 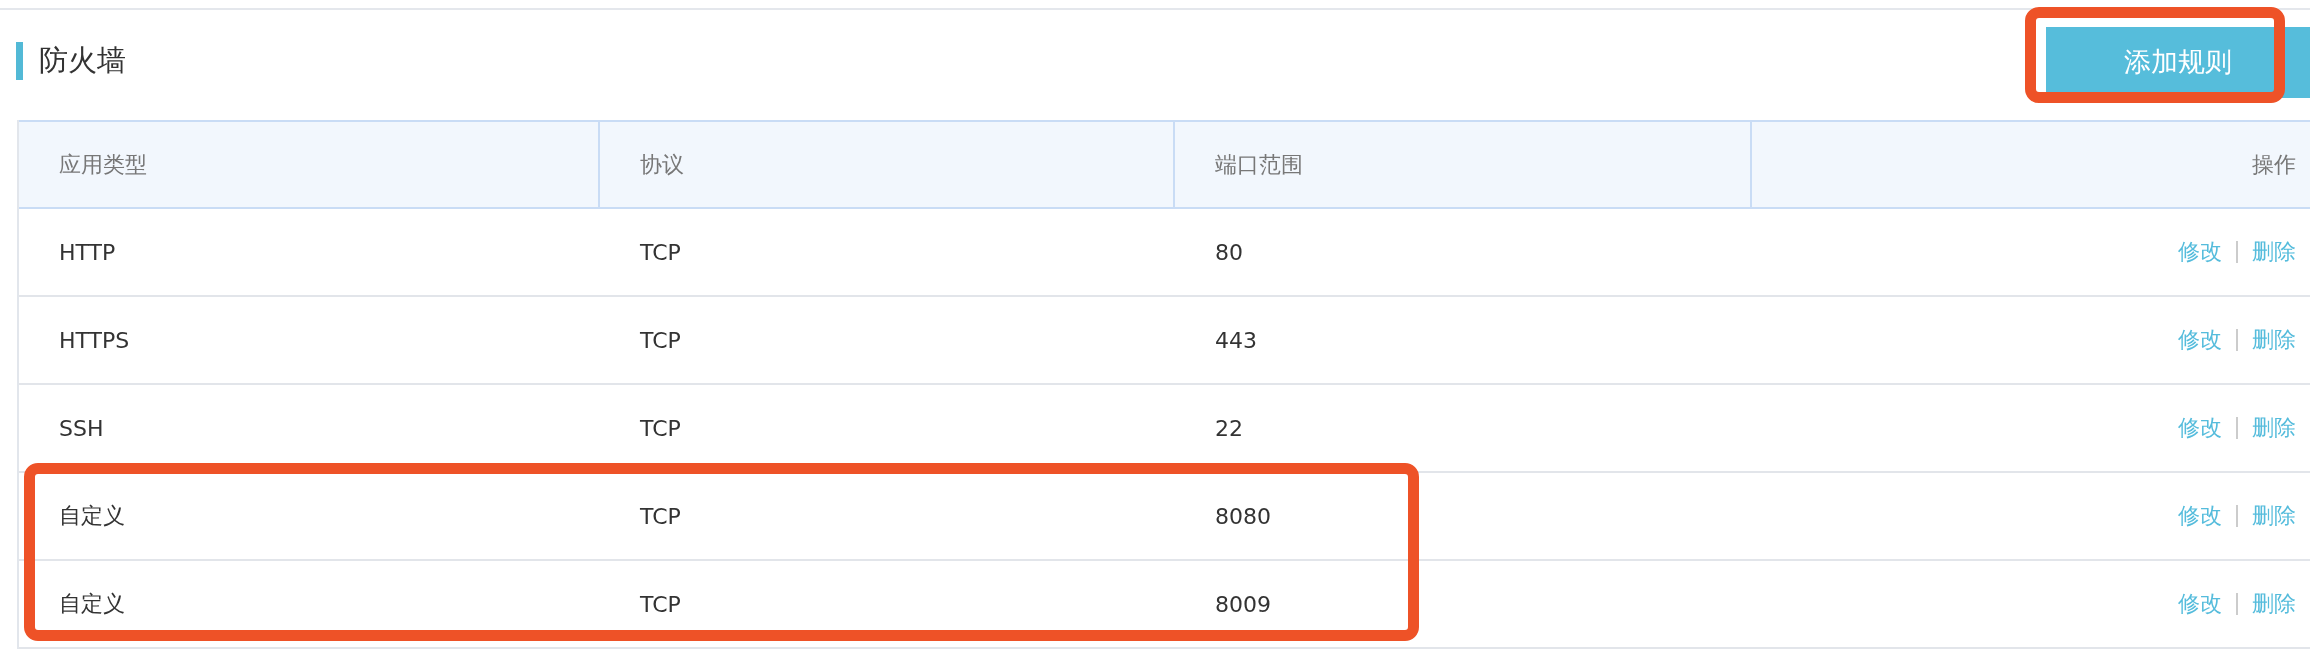 I want to click on table-cell: 443, so click(x=1236, y=340).